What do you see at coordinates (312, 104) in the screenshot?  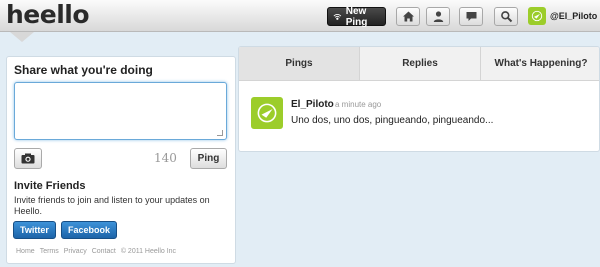 I see `post-author: El_Piloto` at bounding box center [312, 104].